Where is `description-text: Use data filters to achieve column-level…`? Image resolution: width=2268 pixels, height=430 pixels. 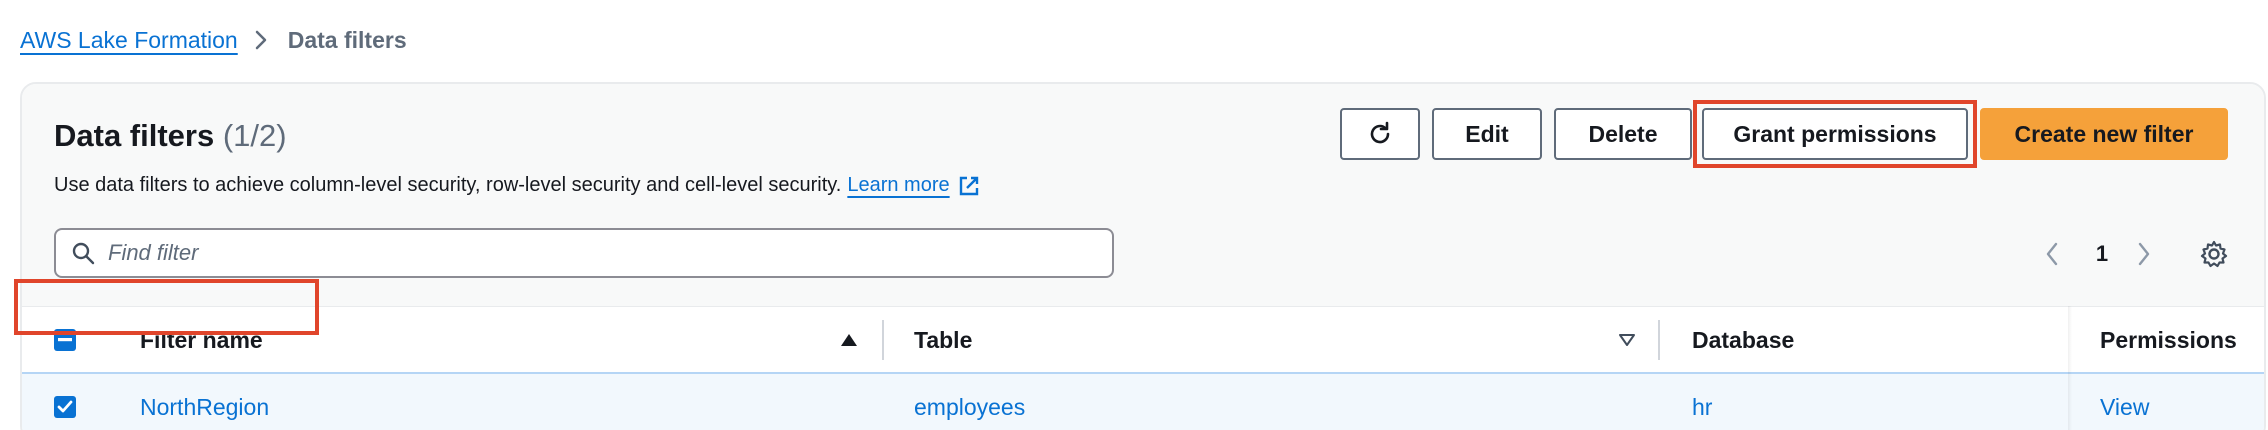
description-text: Use data filters to achieve column-level… is located at coordinates (448, 185).